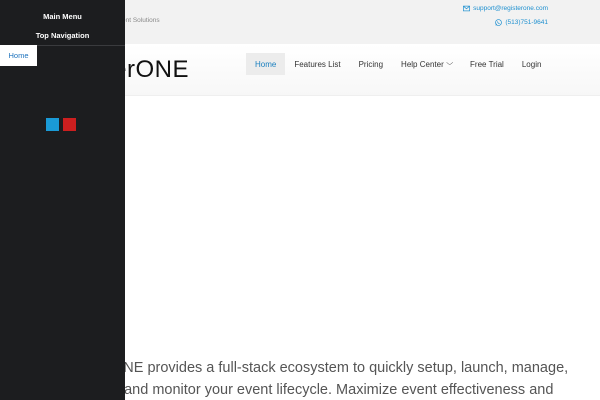  Describe the element at coordinates (62, 16) in the screenshot. I see `sidebar-main-menu-heading: Main Menu` at that location.